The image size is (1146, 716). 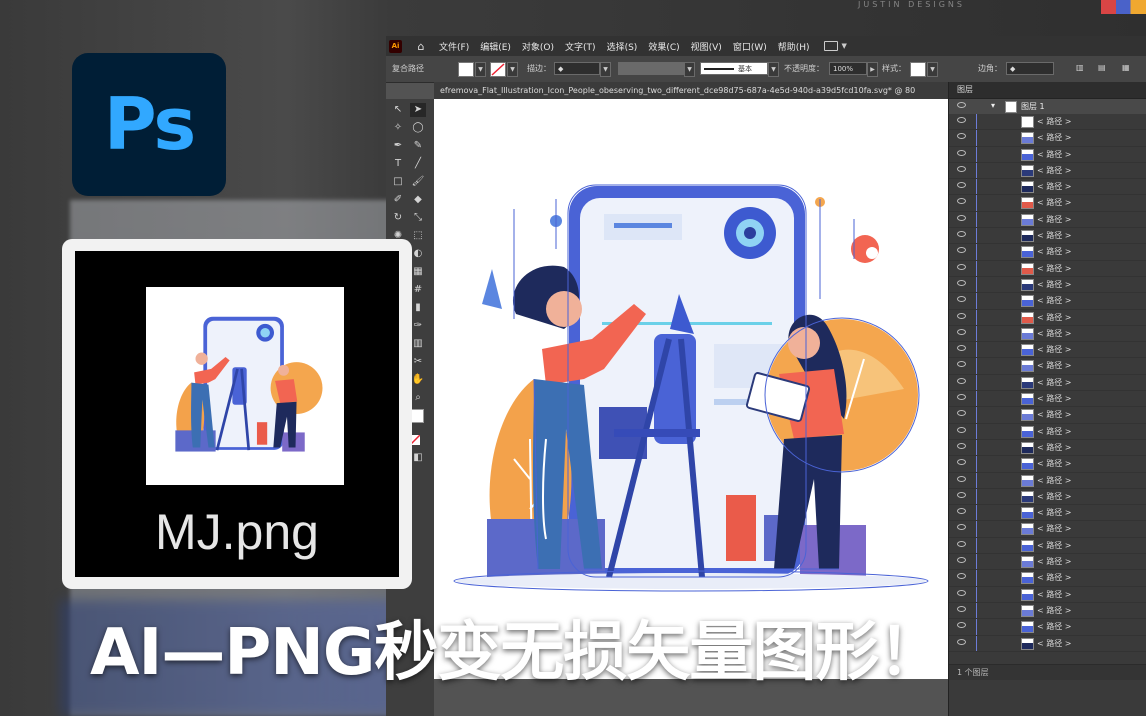 I want to click on direct-selection-tool-icon: ➤, so click(x=418, y=110).